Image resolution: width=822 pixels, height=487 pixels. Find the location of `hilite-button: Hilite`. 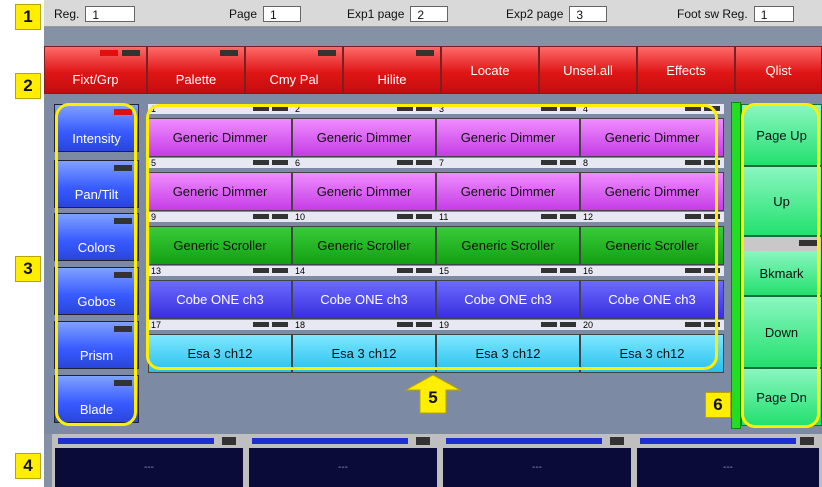

hilite-button: Hilite is located at coordinates (392, 70).